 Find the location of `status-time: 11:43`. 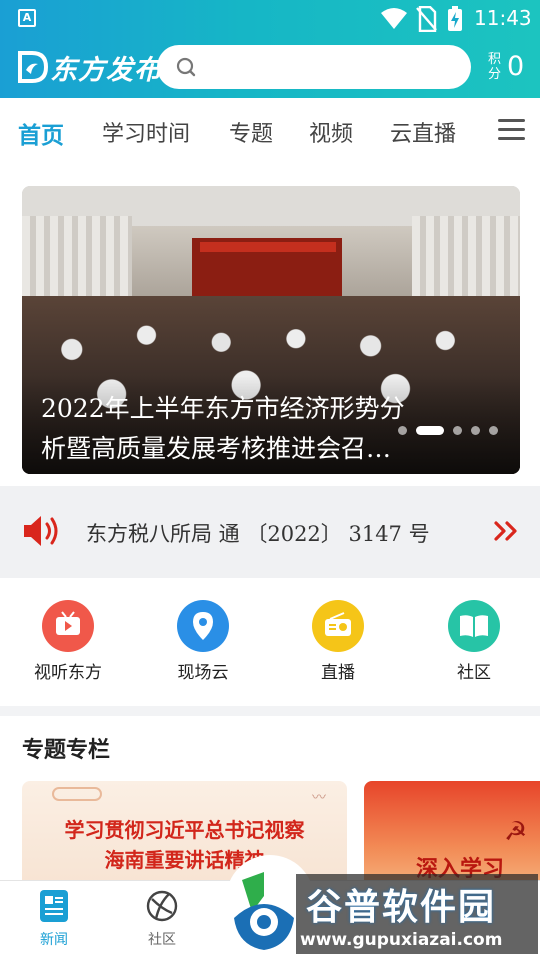

status-time: 11:43 is located at coordinates (503, 18).